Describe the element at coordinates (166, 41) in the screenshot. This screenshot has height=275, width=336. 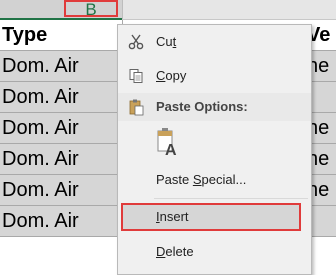
I see `menu-label: Cut` at that location.